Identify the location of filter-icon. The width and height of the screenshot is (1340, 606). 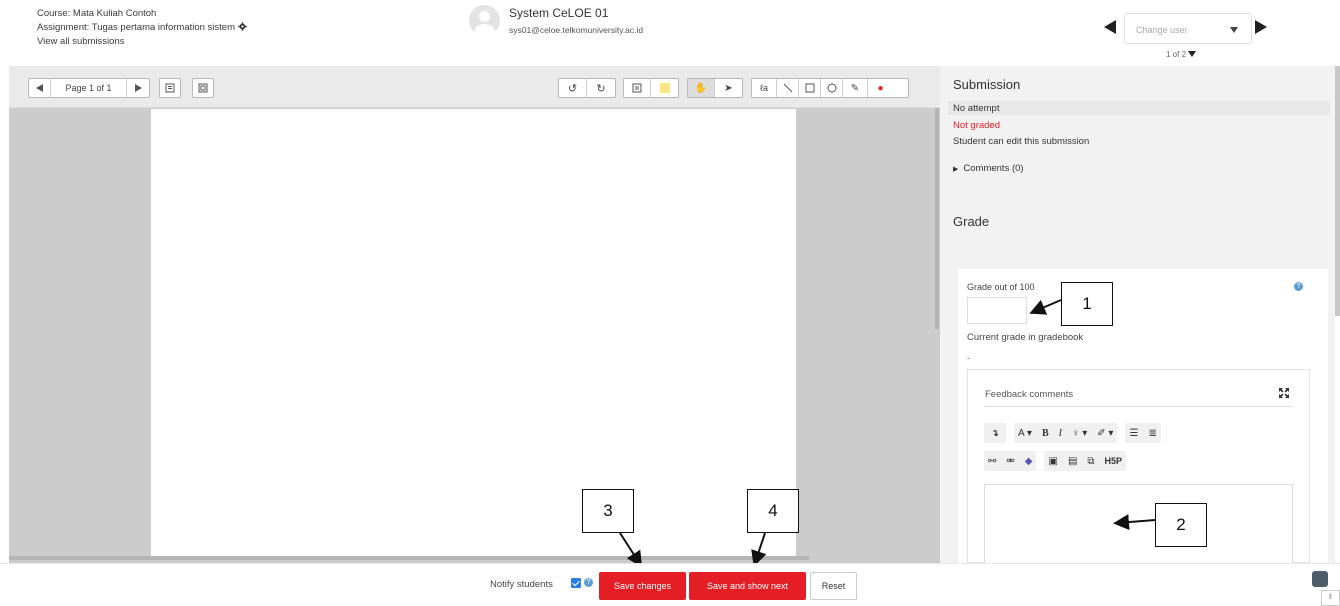
(1192, 54).